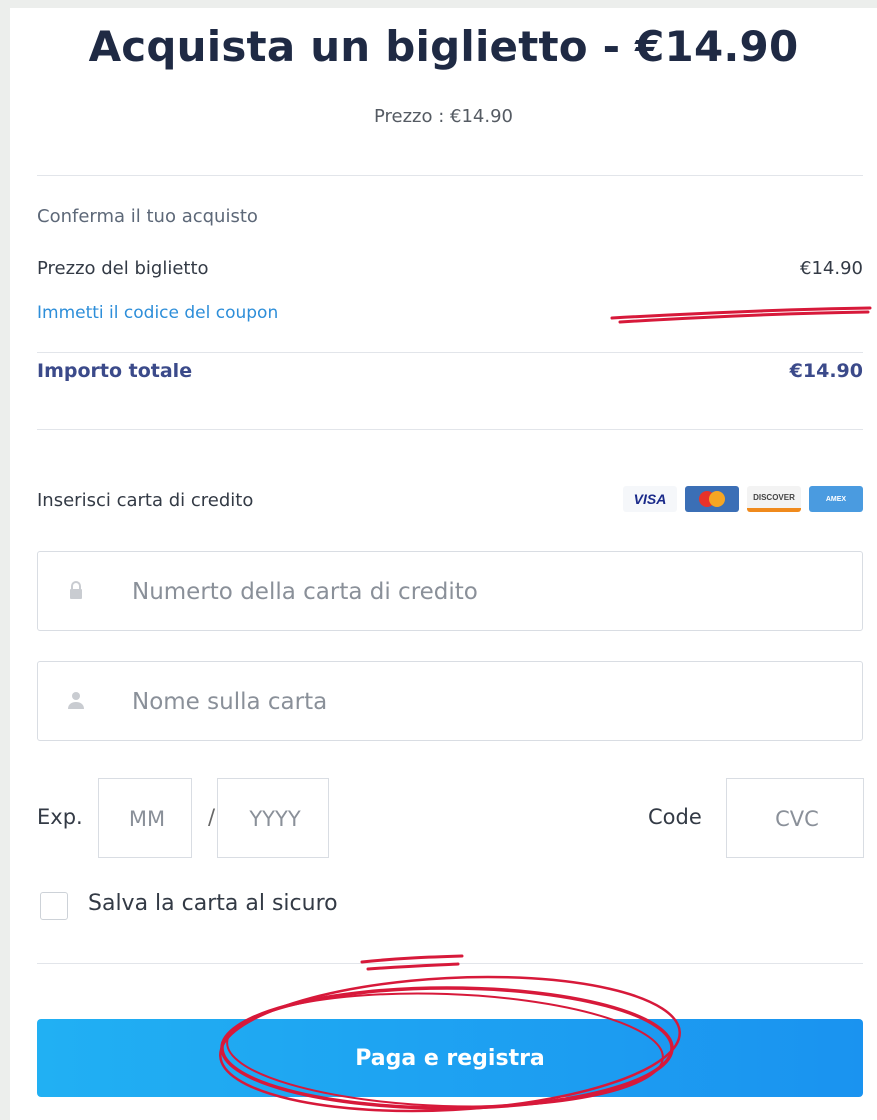 The width and height of the screenshot is (877, 1120). Describe the element at coordinates (60, 817) in the screenshot. I see `exp-label: Exp.` at that location.